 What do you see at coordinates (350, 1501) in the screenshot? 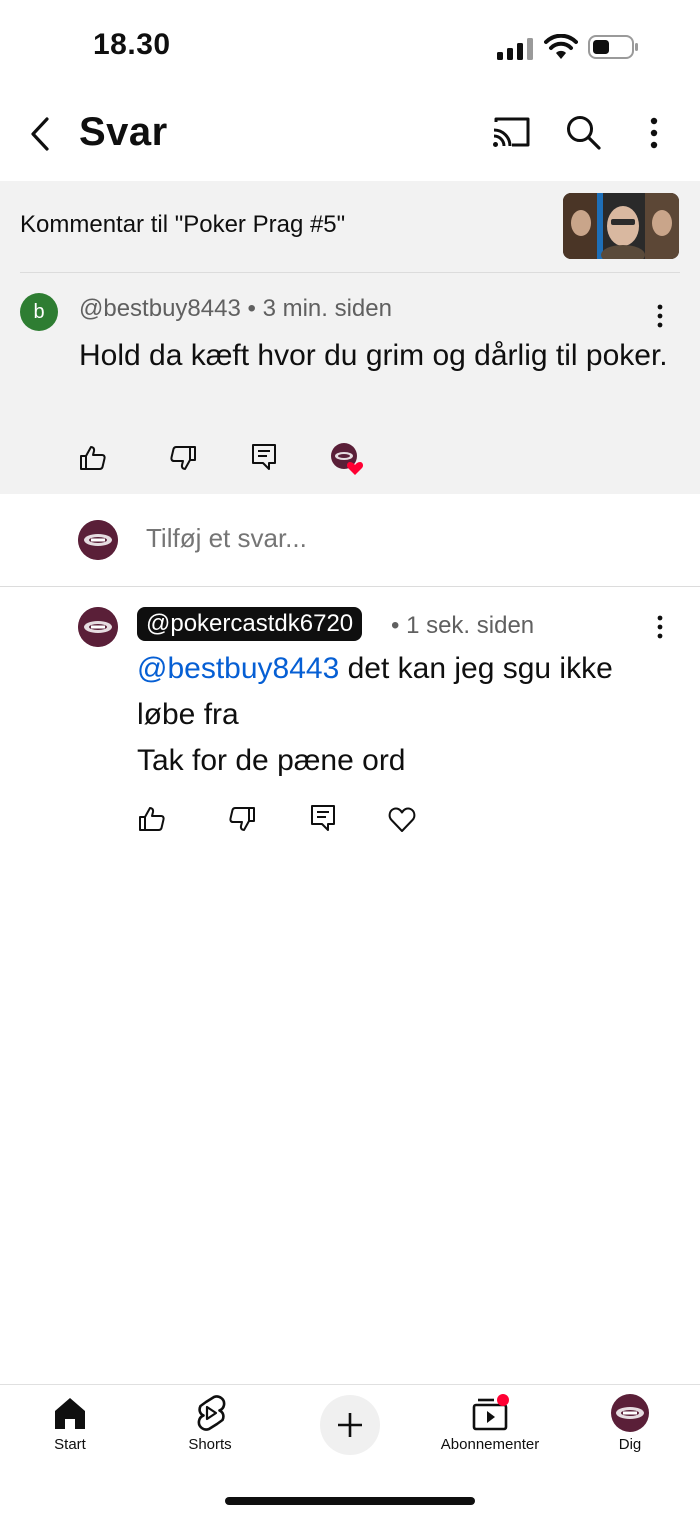
I see `home-indicator` at bounding box center [350, 1501].